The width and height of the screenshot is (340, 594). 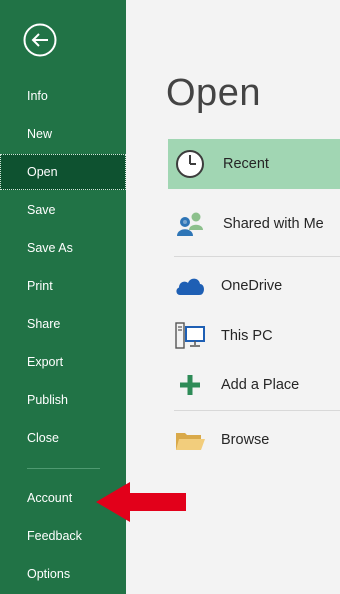 I want to click on nav-item-open: Open, so click(x=63, y=172).